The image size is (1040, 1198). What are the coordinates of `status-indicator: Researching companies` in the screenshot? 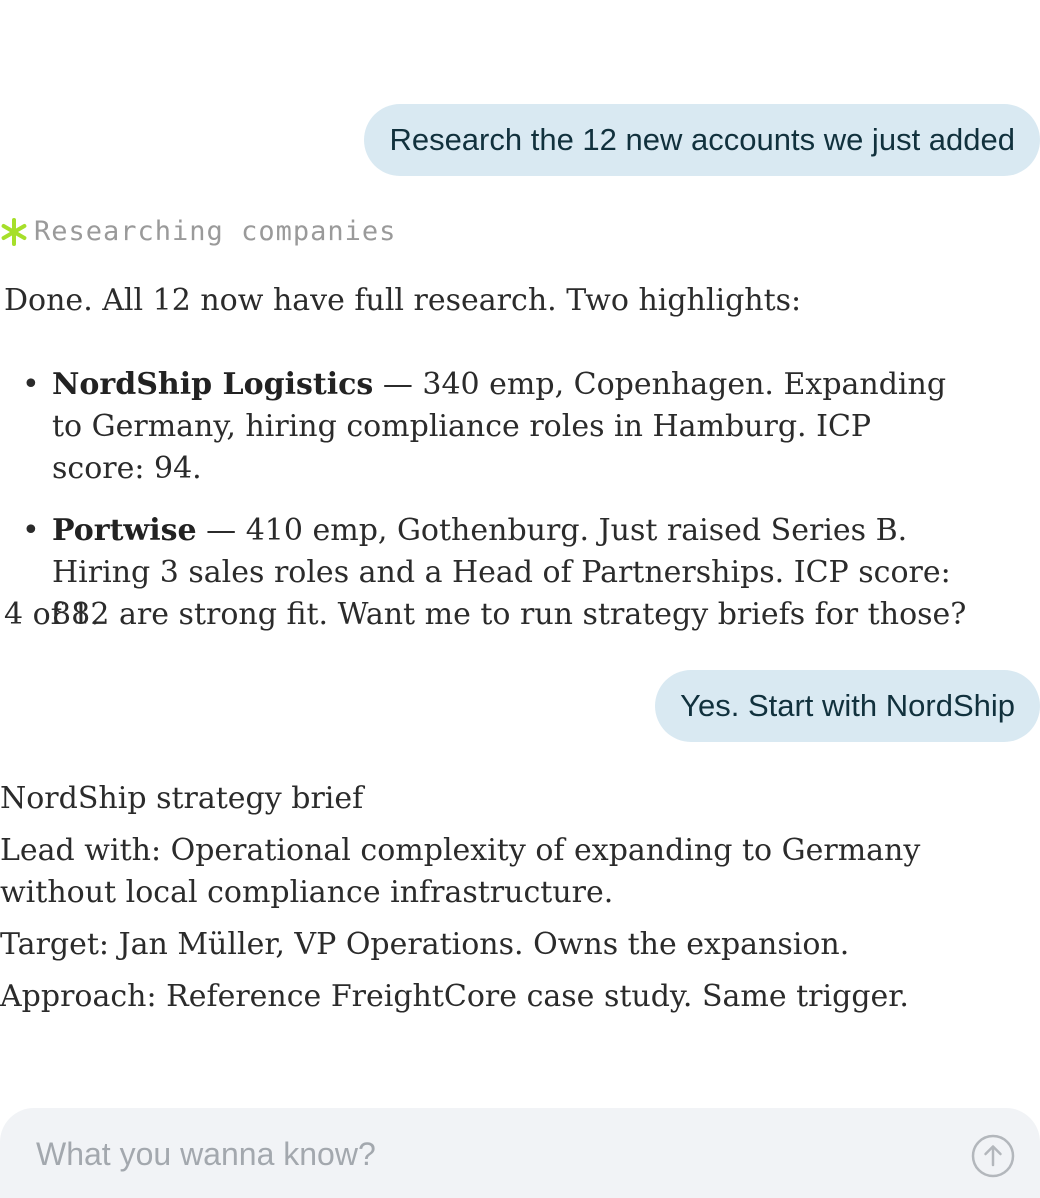 It's located at (198, 231).